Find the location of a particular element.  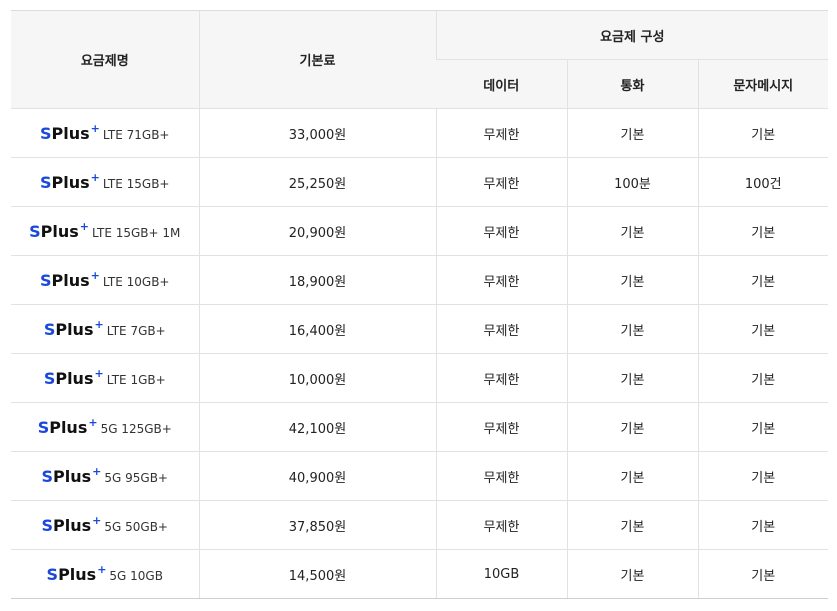

table-row: SPlus+ LTE 71GB+ 33,000원 무제한 기본 기본 is located at coordinates (419, 133).